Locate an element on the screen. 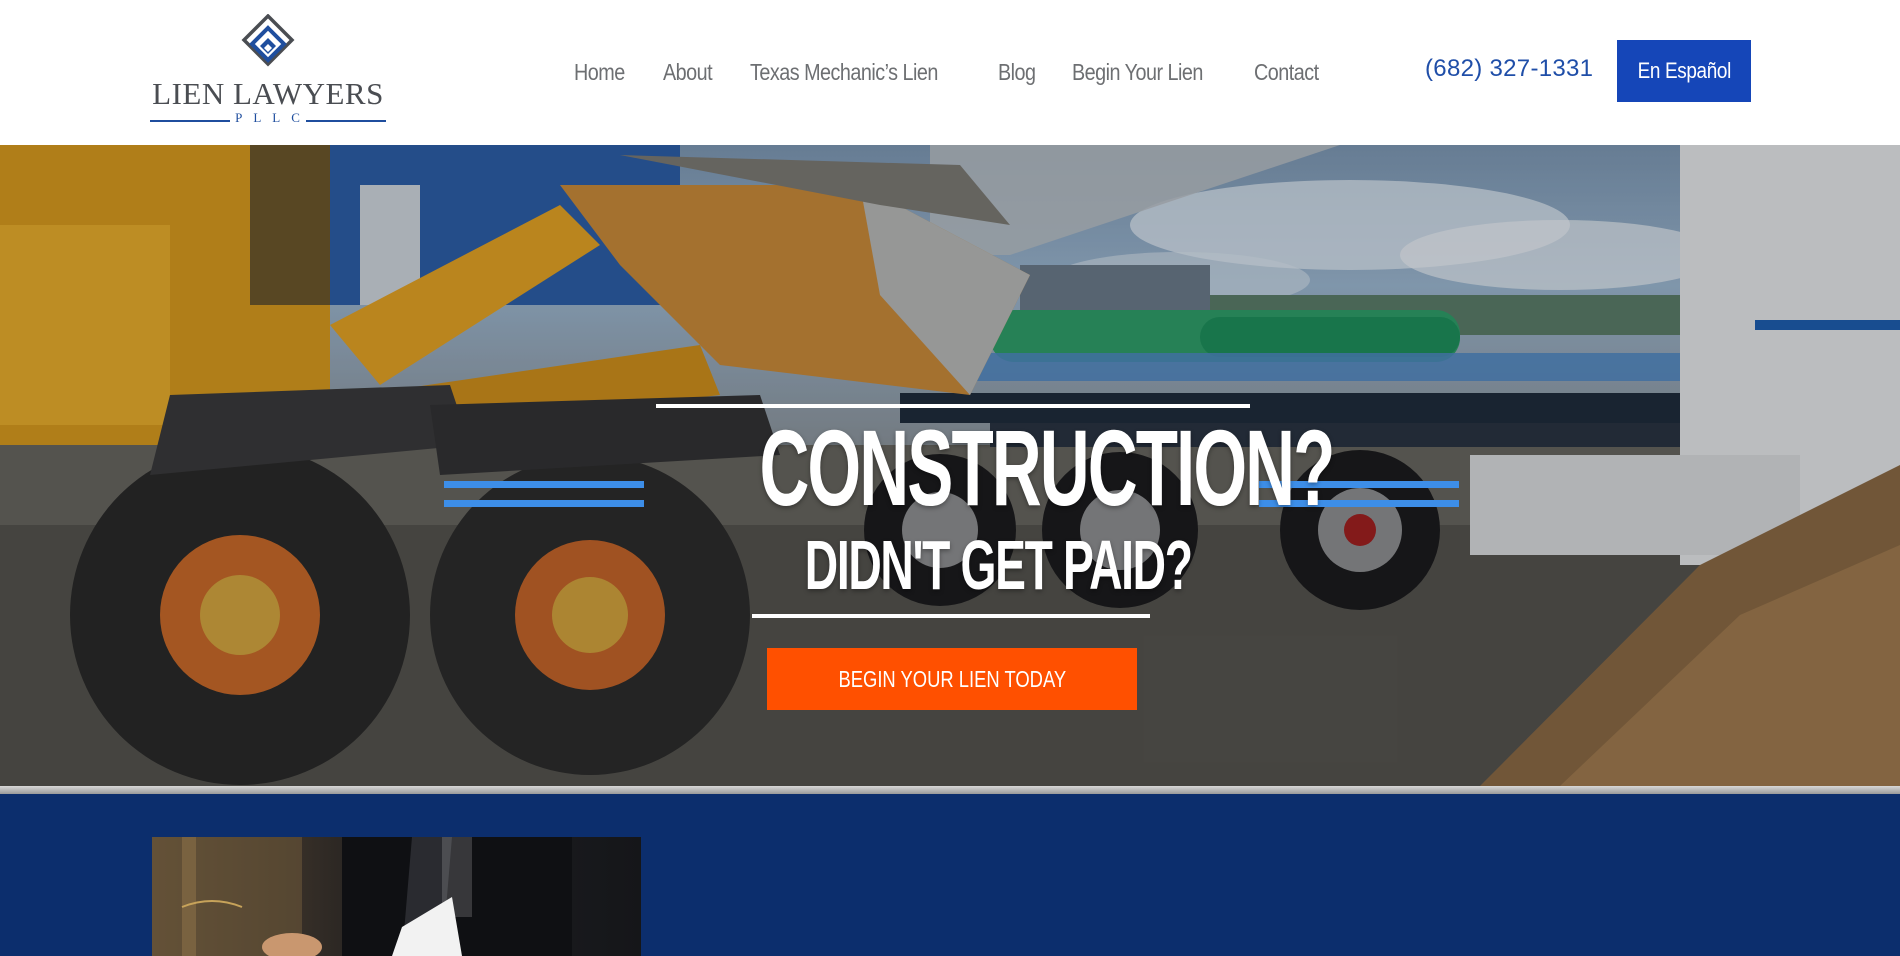  logo-subtitle: PLLC is located at coordinates (273, 117).